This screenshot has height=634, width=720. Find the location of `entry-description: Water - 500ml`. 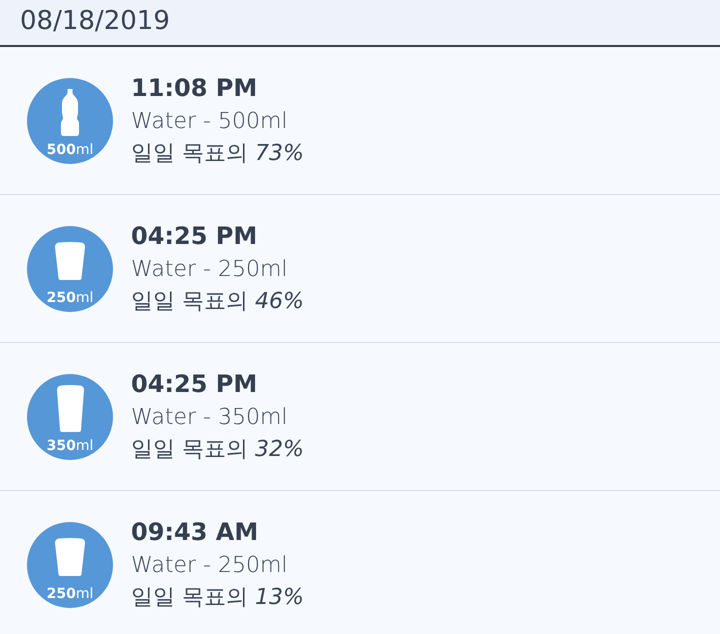

entry-description: Water - 500ml is located at coordinates (209, 122).